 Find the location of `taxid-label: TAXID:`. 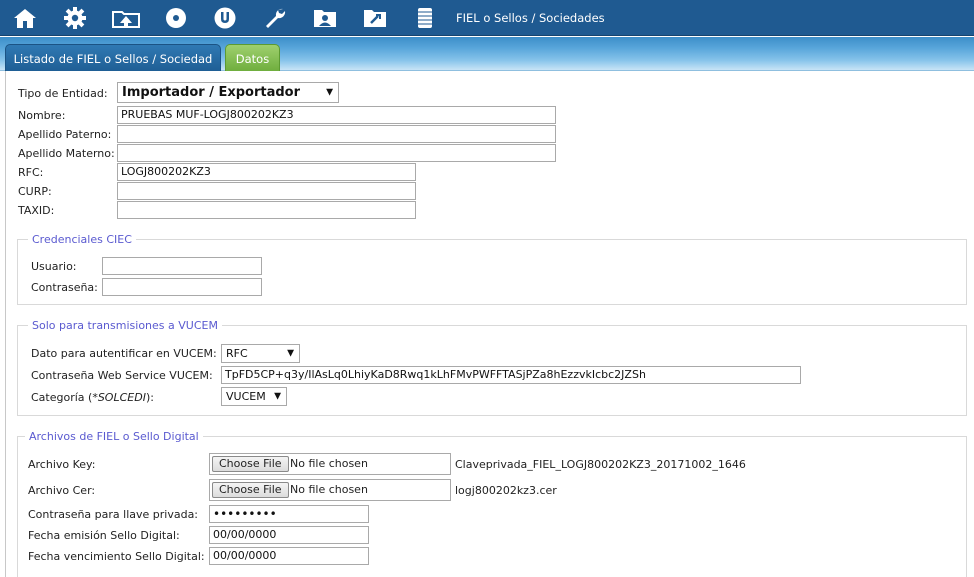

taxid-label: TAXID: is located at coordinates (36, 210).